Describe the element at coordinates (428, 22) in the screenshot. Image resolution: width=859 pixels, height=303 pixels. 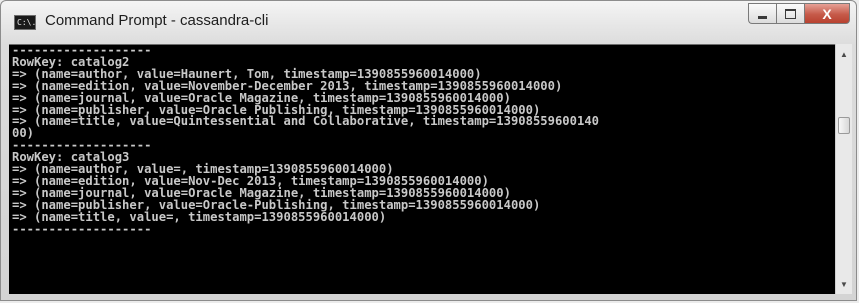
I see `title-bar: C:\. Command Prompt - cassandra-cli X` at that location.